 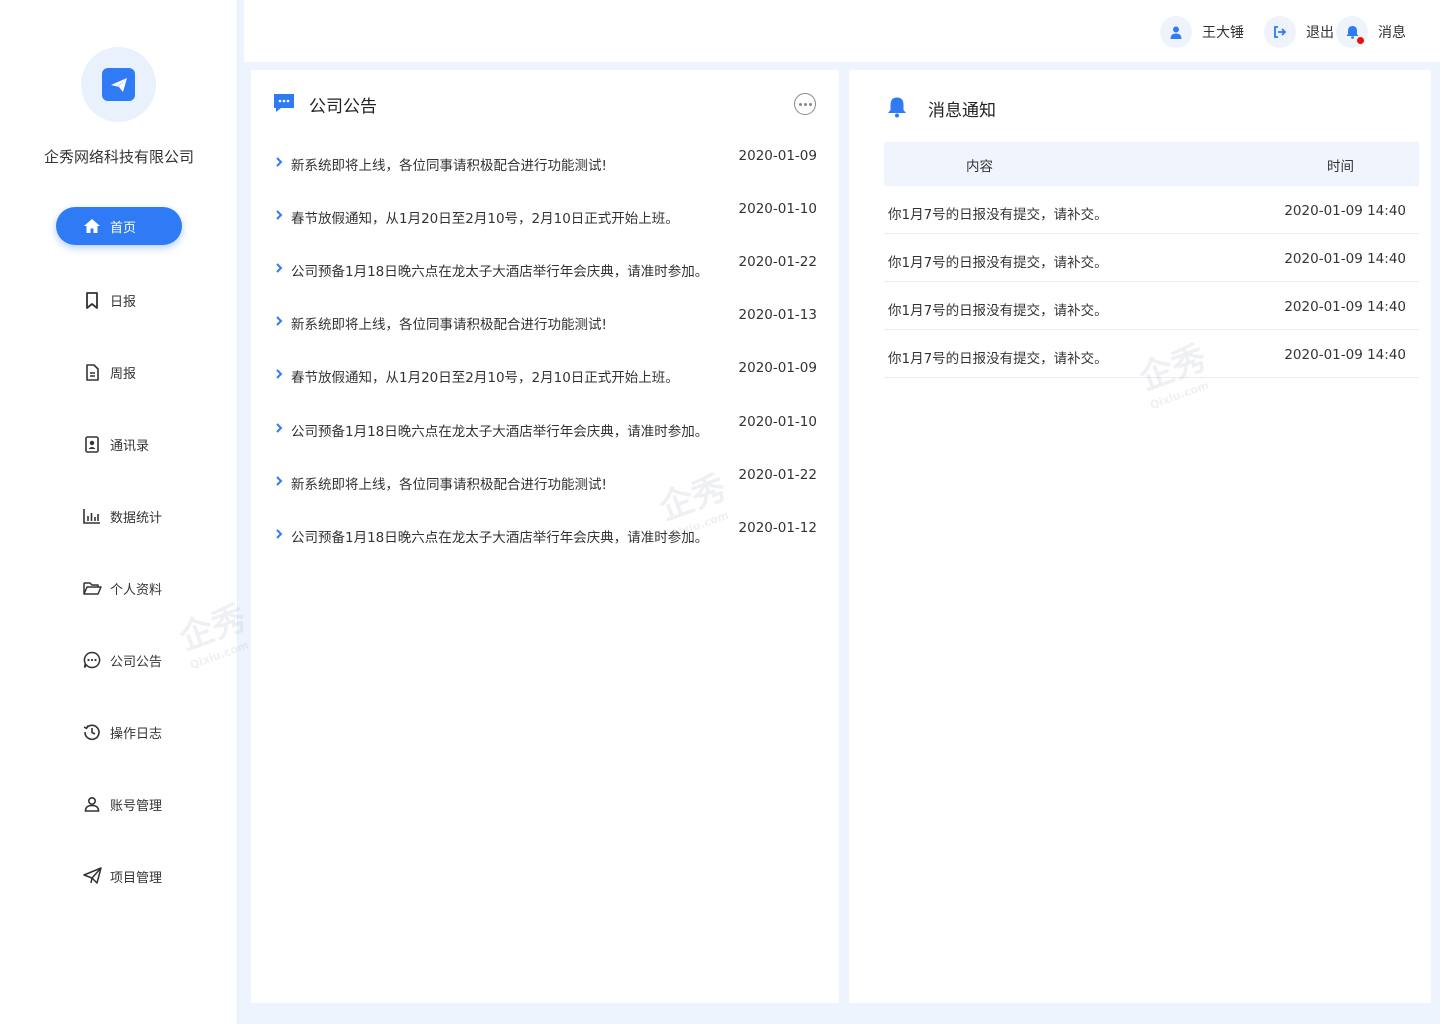 What do you see at coordinates (979, 167) in the screenshot?
I see `column-header-content: 内容` at bounding box center [979, 167].